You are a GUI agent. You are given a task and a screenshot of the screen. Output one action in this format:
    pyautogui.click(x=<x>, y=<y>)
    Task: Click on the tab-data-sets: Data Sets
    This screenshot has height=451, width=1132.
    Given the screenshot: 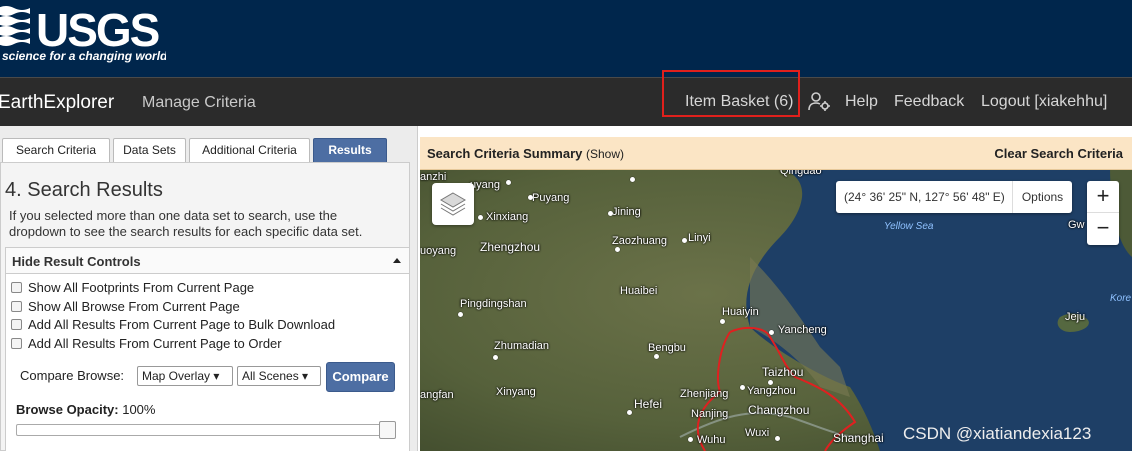 What is the action you would take?
    pyautogui.click(x=149, y=150)
    